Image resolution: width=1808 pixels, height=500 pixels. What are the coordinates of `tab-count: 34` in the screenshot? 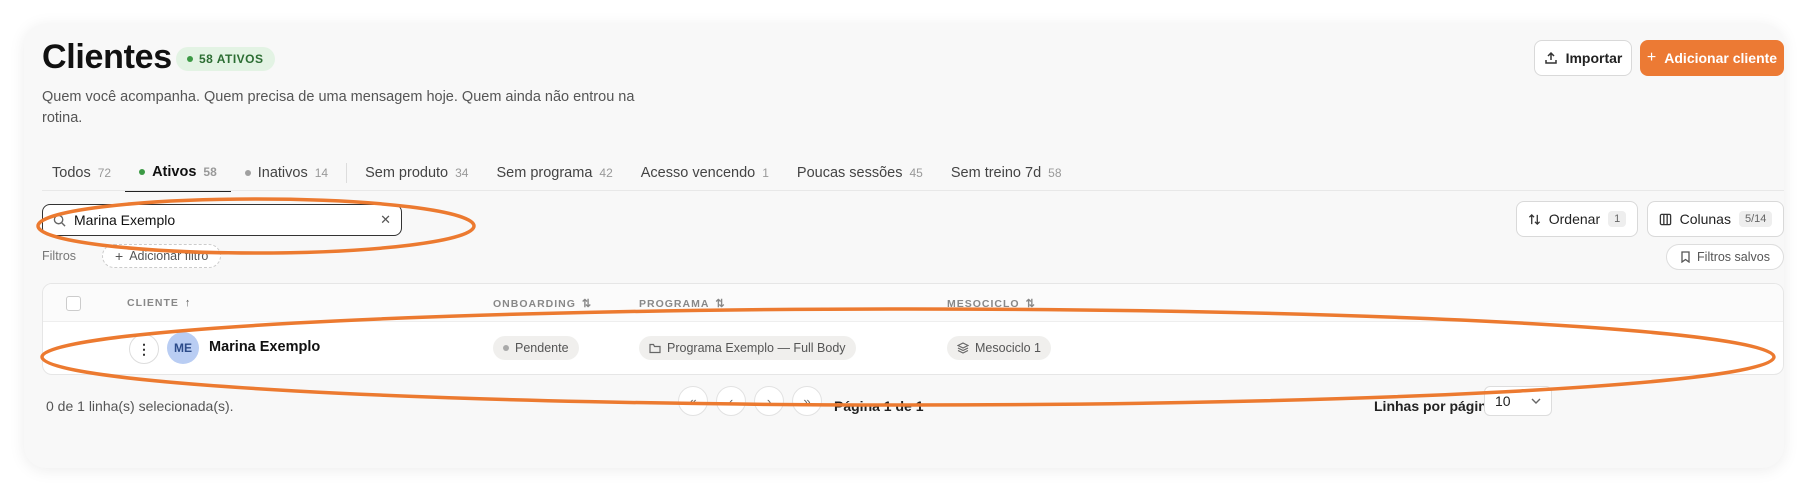 It's located at (462, 173).